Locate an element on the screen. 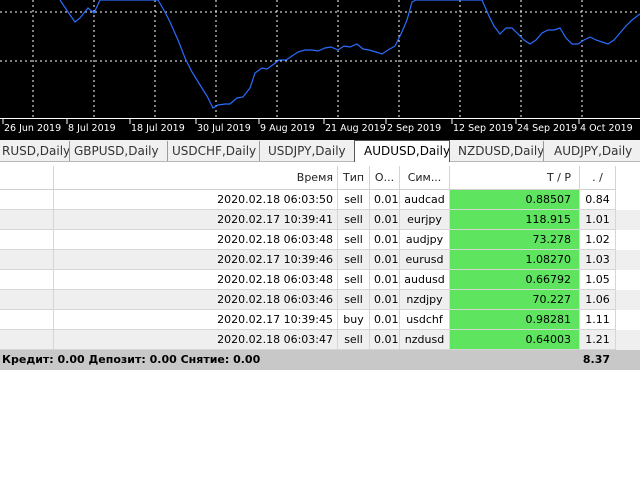 Image resolution: width=640 pixels, height=480 pixels. account-summary: Кредит: 0.00 Депозит: 0.00 Снятие: 0.00 is located at coordinates (131, 359).